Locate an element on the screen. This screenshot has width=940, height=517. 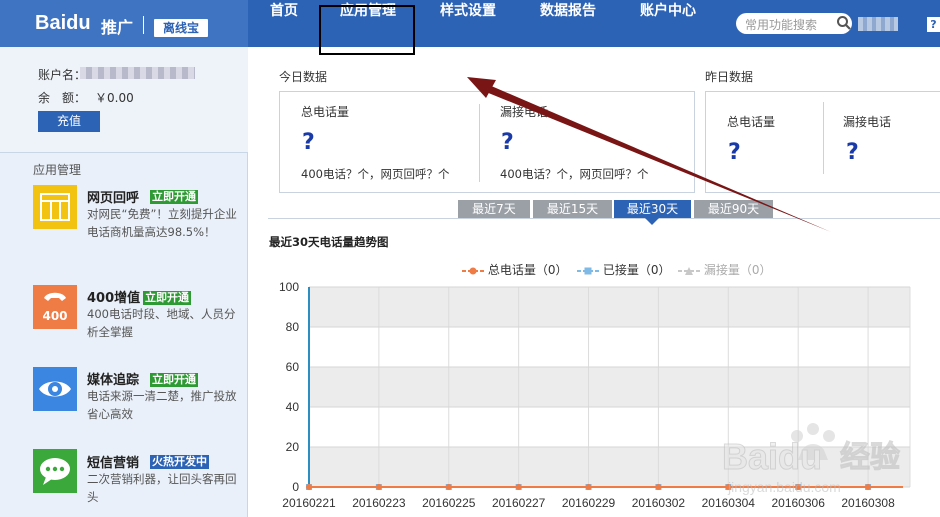
baidu-jingyan-watermark: Baidu 经验 jingyan.baidu.com is located at coordinates (811, 459).